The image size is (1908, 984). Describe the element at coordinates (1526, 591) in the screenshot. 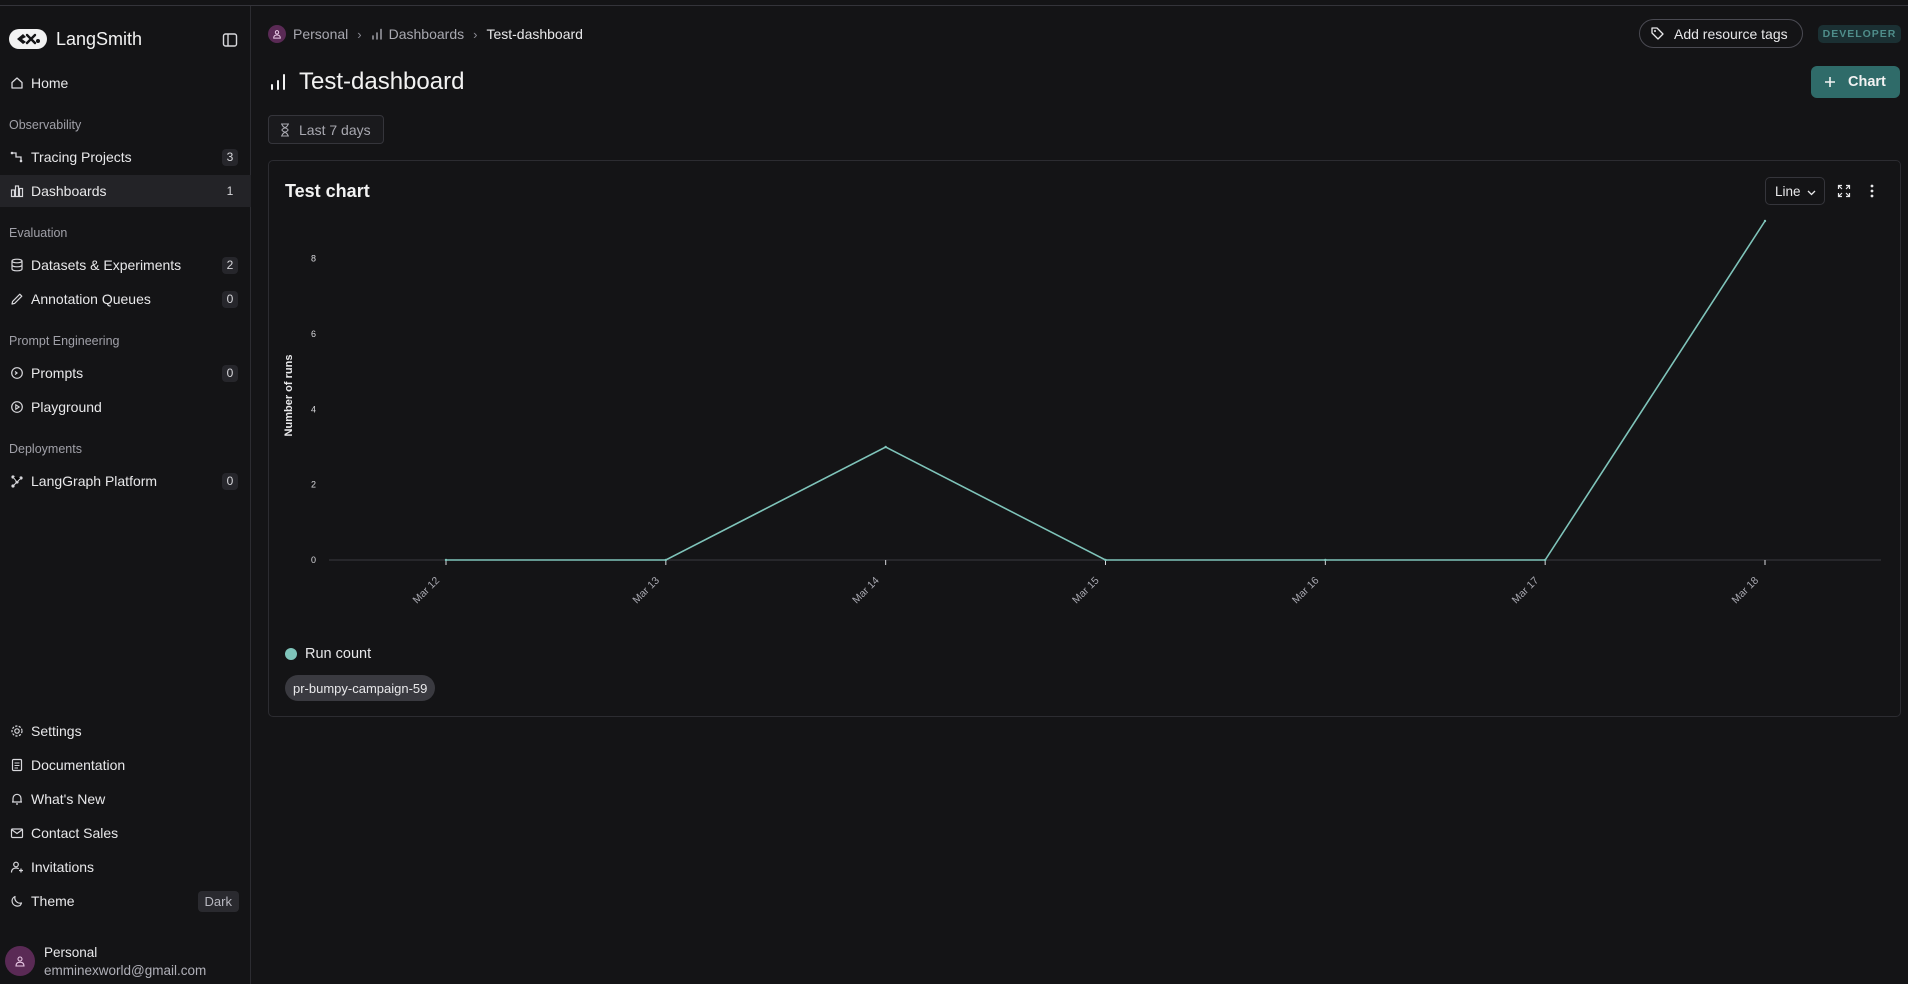

I see `x-tick-label: Mar 17` at that location.